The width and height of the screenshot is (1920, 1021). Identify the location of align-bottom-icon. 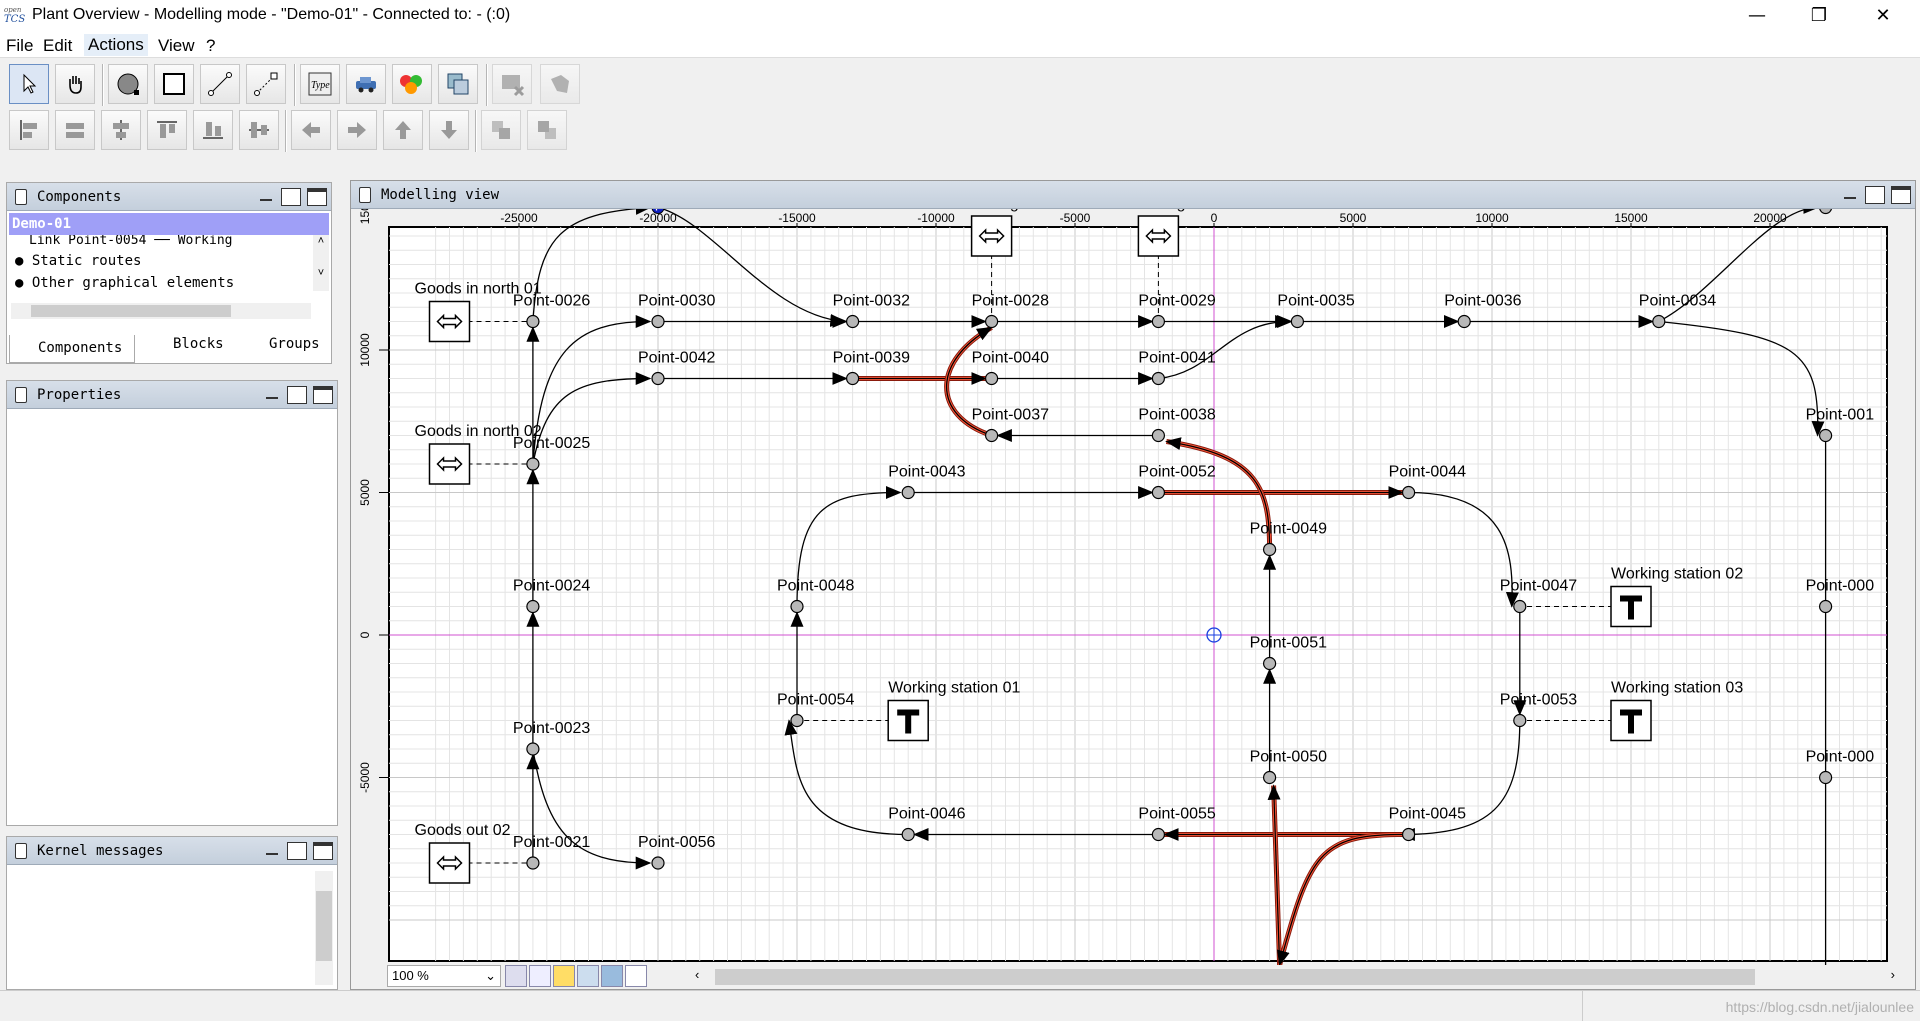
(259, 130).